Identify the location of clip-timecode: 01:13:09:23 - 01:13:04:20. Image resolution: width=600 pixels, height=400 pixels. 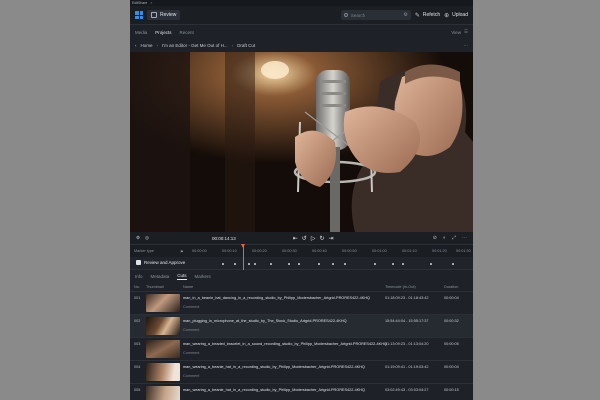
(407, 344).